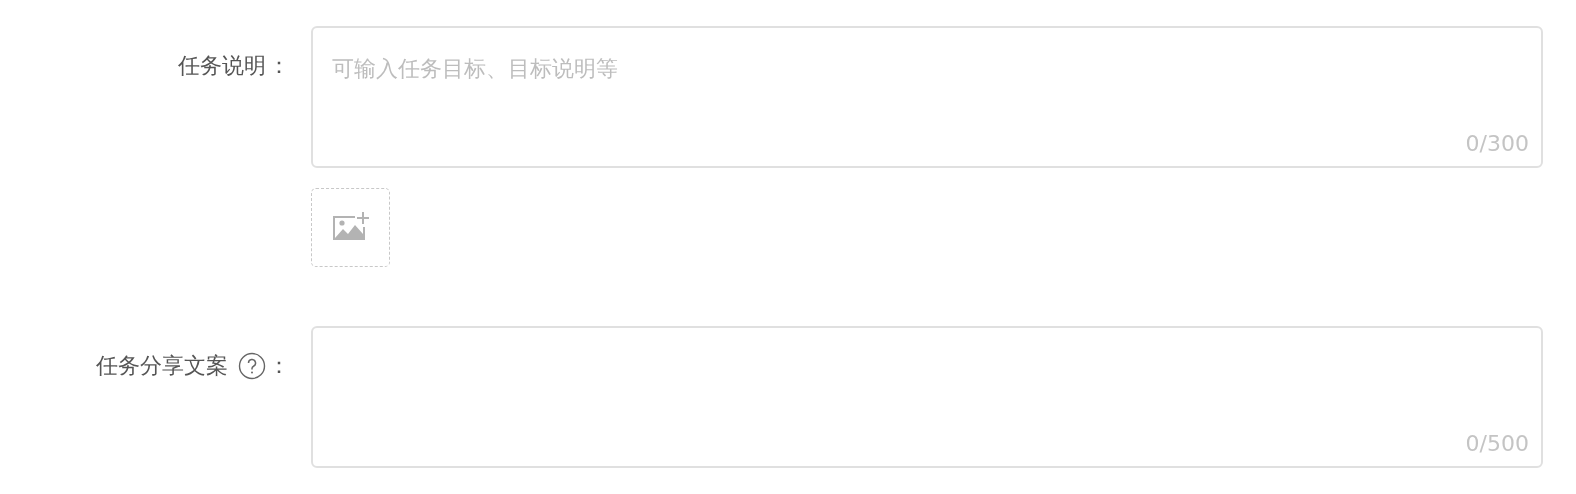  What do you see at coordinates (222, 66) in the screenshot?
I see `field-label: 任务说明` at bounding box center [222, 66].